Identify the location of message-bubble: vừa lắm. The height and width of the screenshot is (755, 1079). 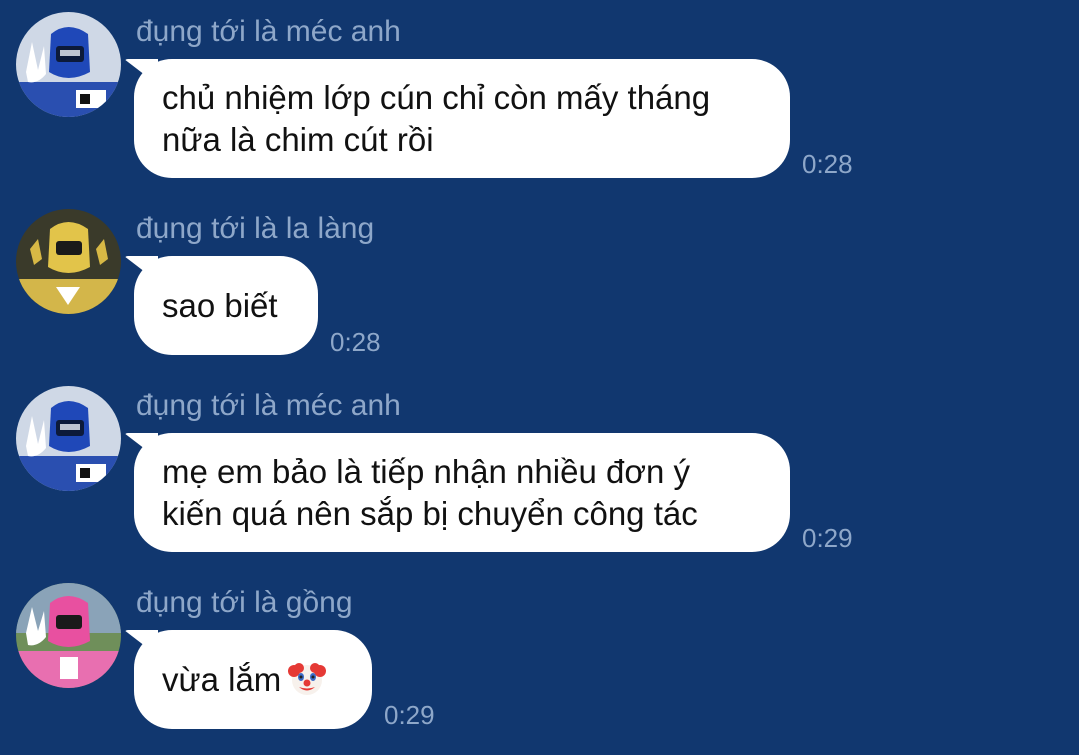
(253, 679).